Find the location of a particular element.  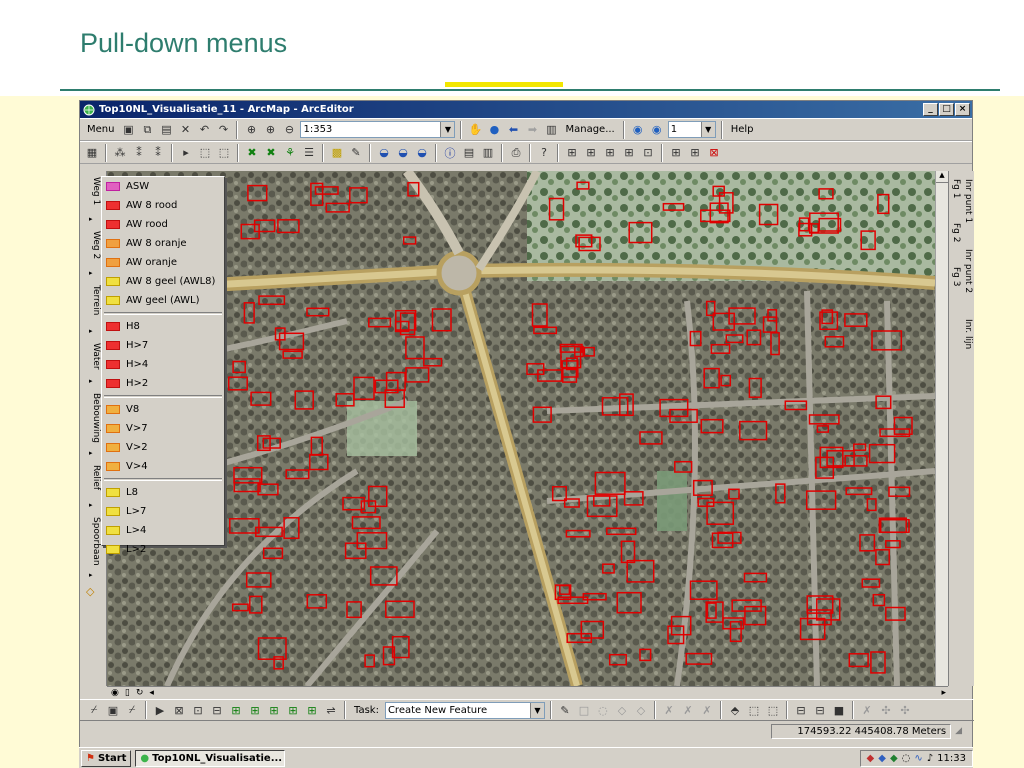

menu-item: AW geel (AWL) is located at coordinates (163, 300).